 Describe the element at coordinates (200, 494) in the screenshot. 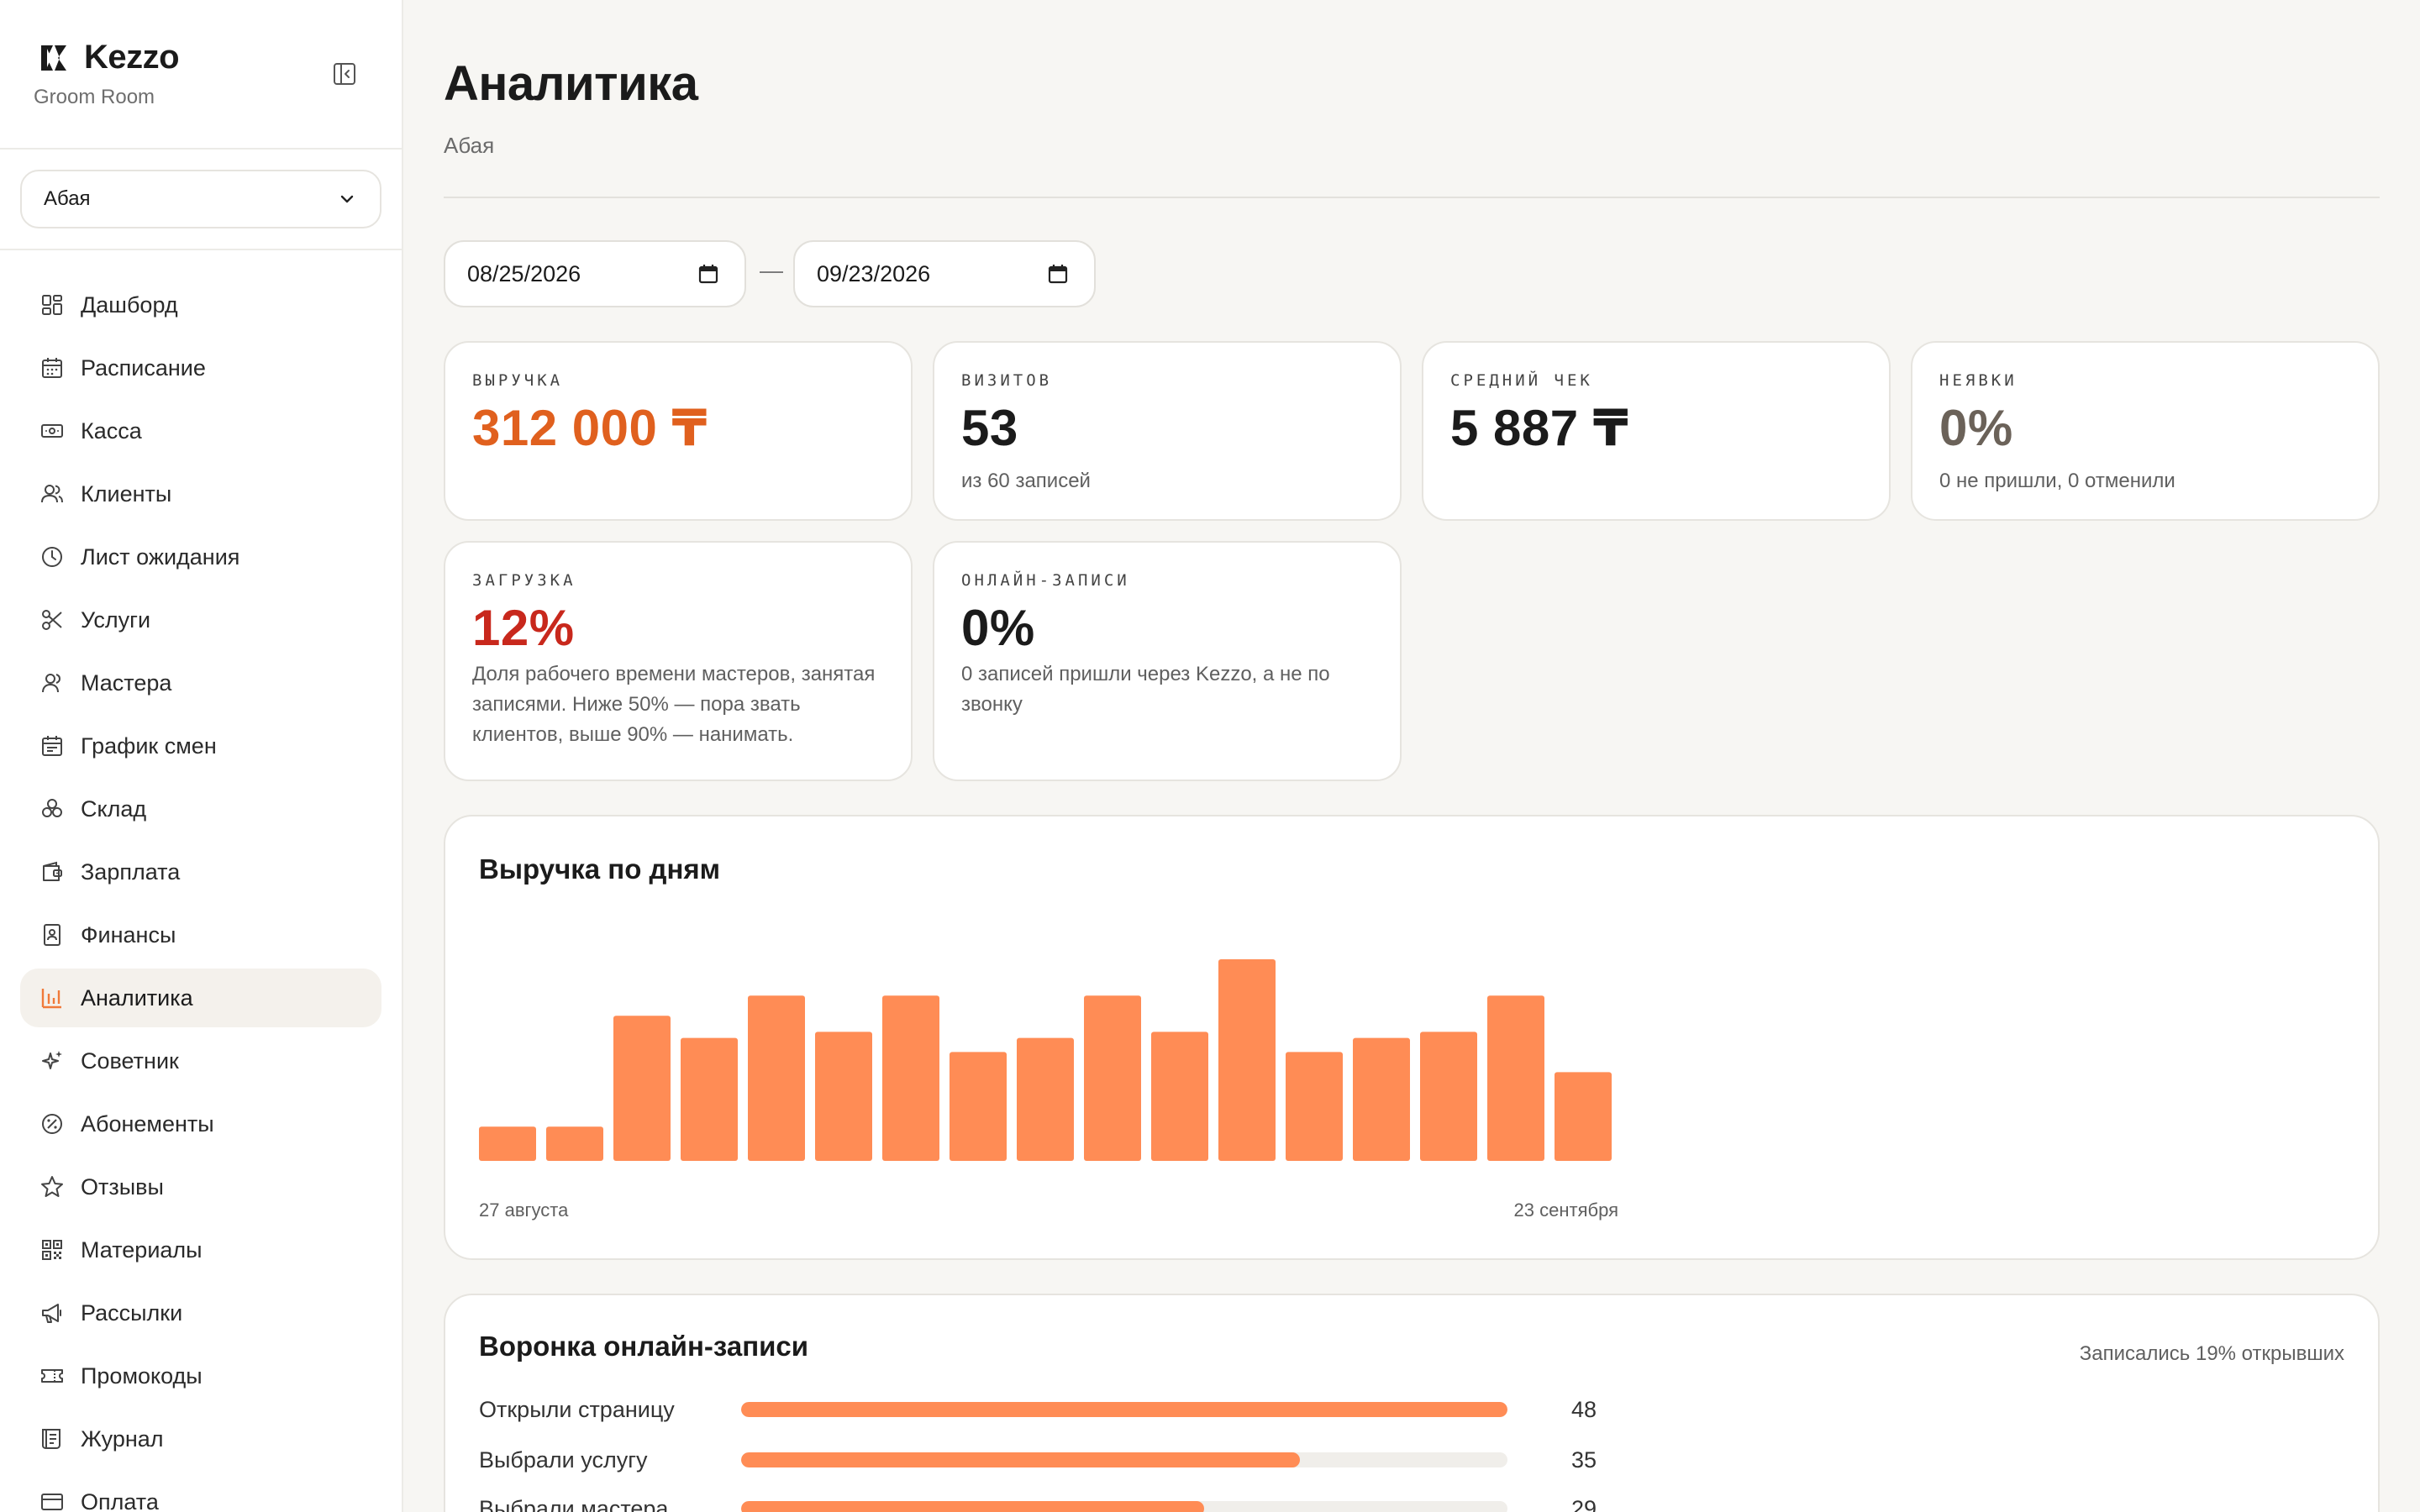

I see `sidebar-item-clients: Клиенты` at that location.